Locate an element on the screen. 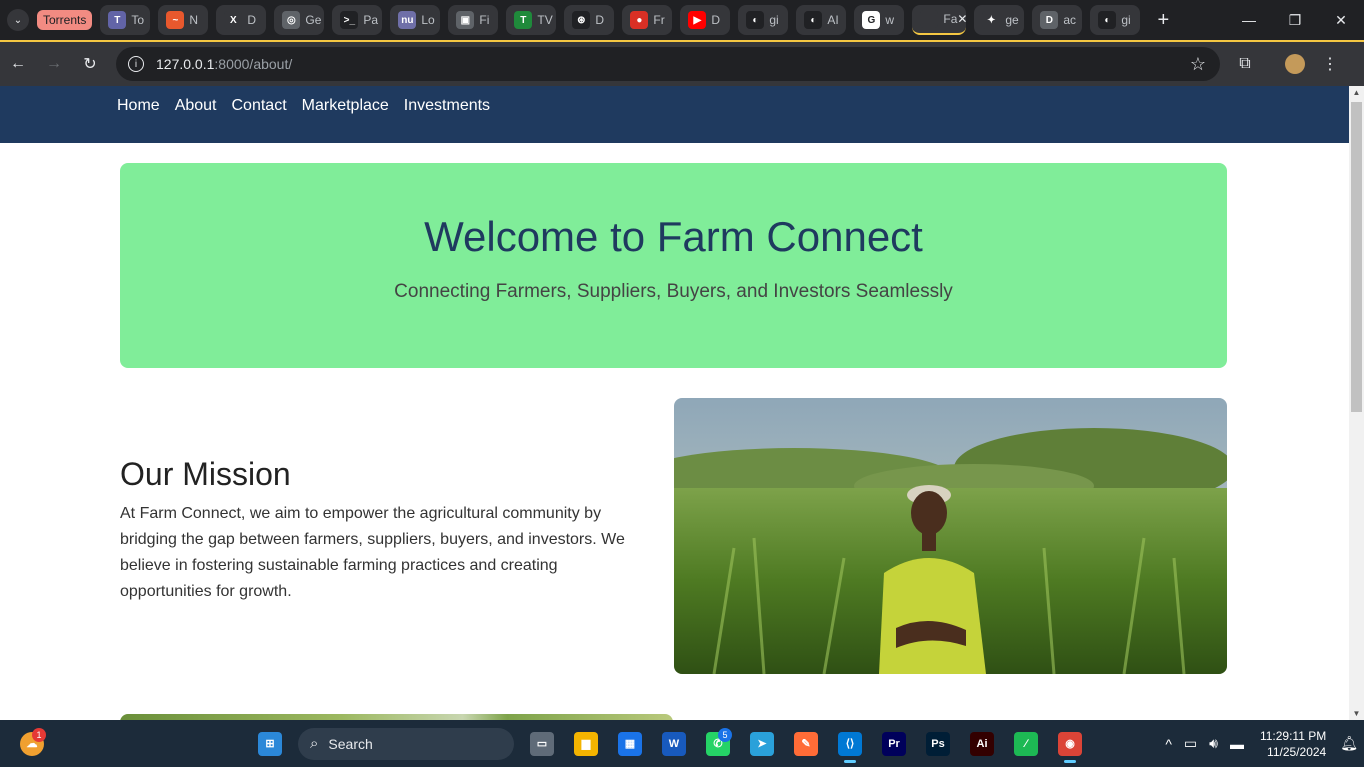 The height and width of the screenshot is (767, 1364). taskbar-app-button: ∕ is located at coordinates (1026, 744).